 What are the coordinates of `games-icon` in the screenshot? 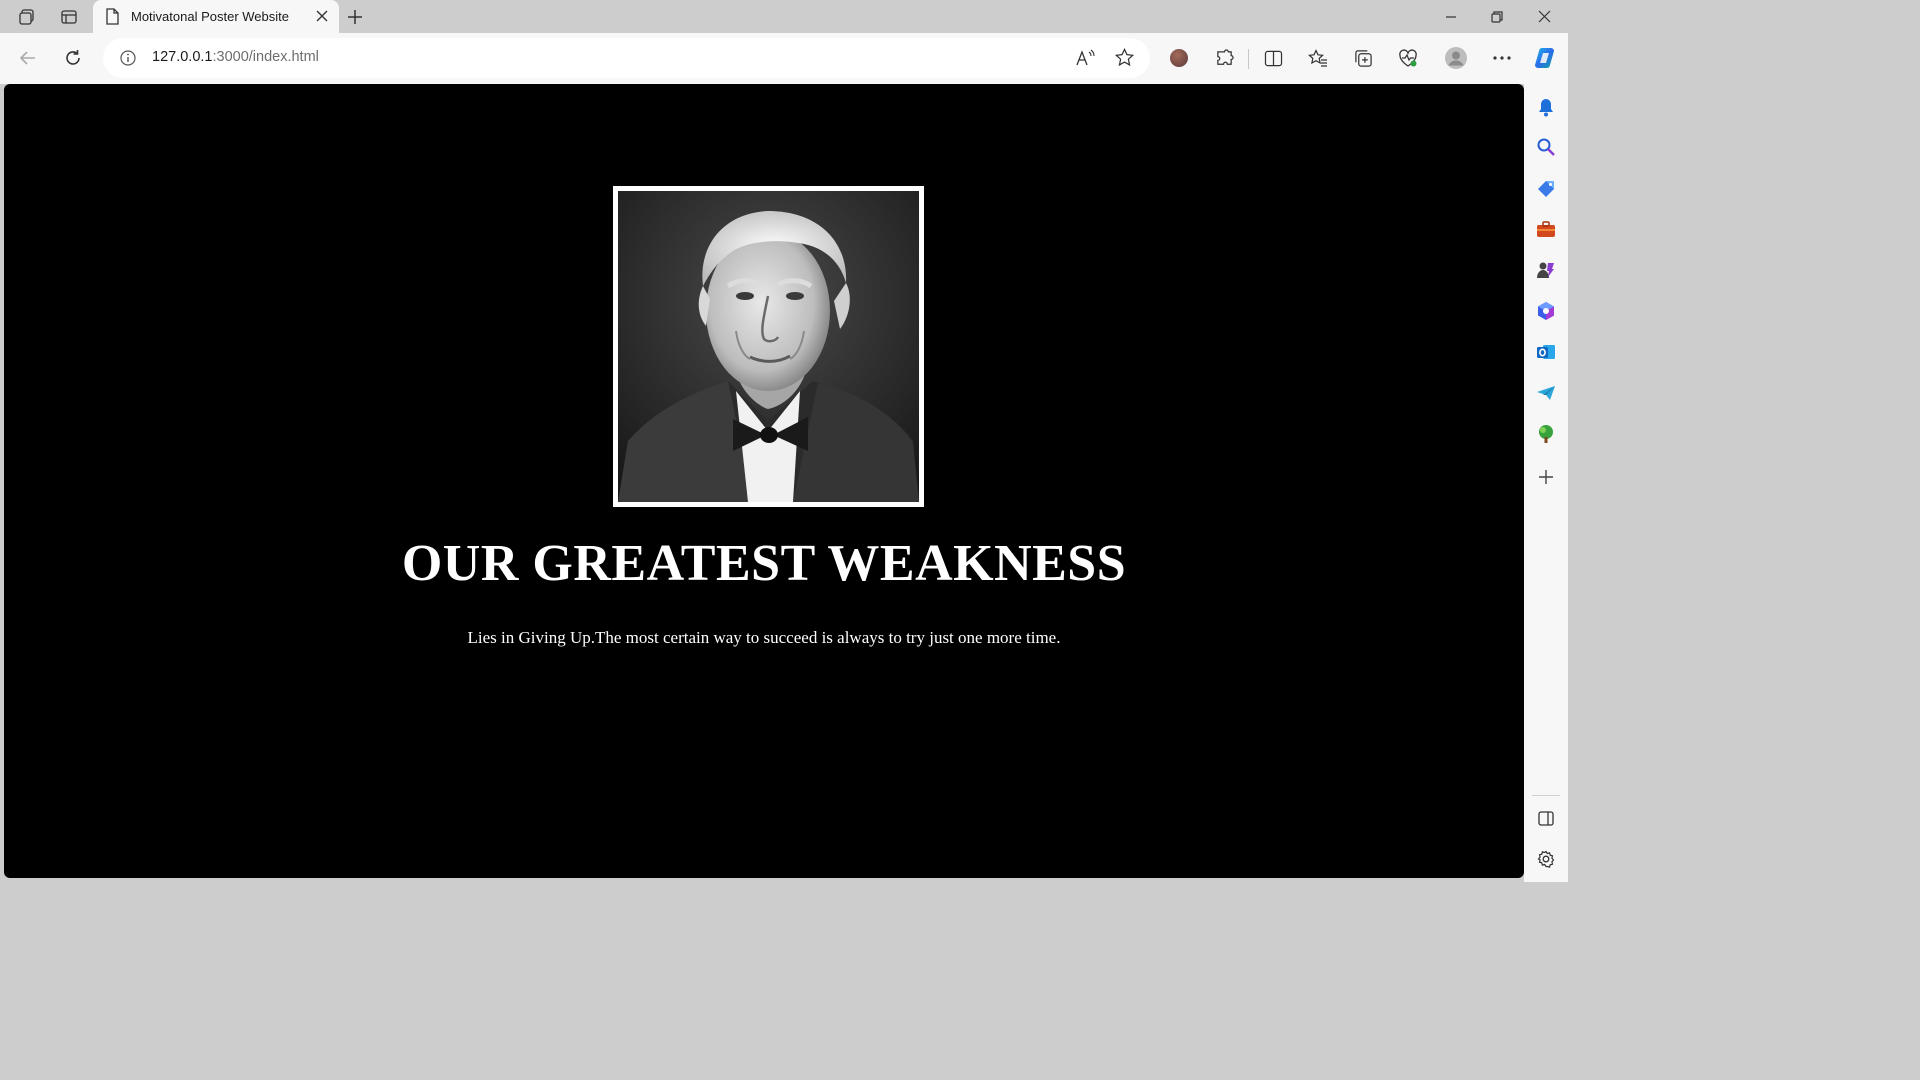 It's located at (1546, 270).